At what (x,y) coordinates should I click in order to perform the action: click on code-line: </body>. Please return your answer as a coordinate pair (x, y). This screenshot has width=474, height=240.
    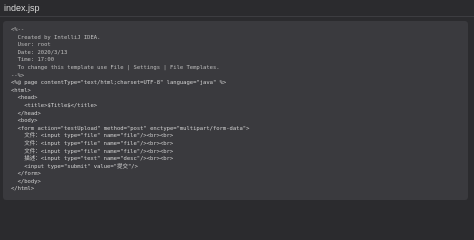
    Looking at the image, I should click on (26, 181).